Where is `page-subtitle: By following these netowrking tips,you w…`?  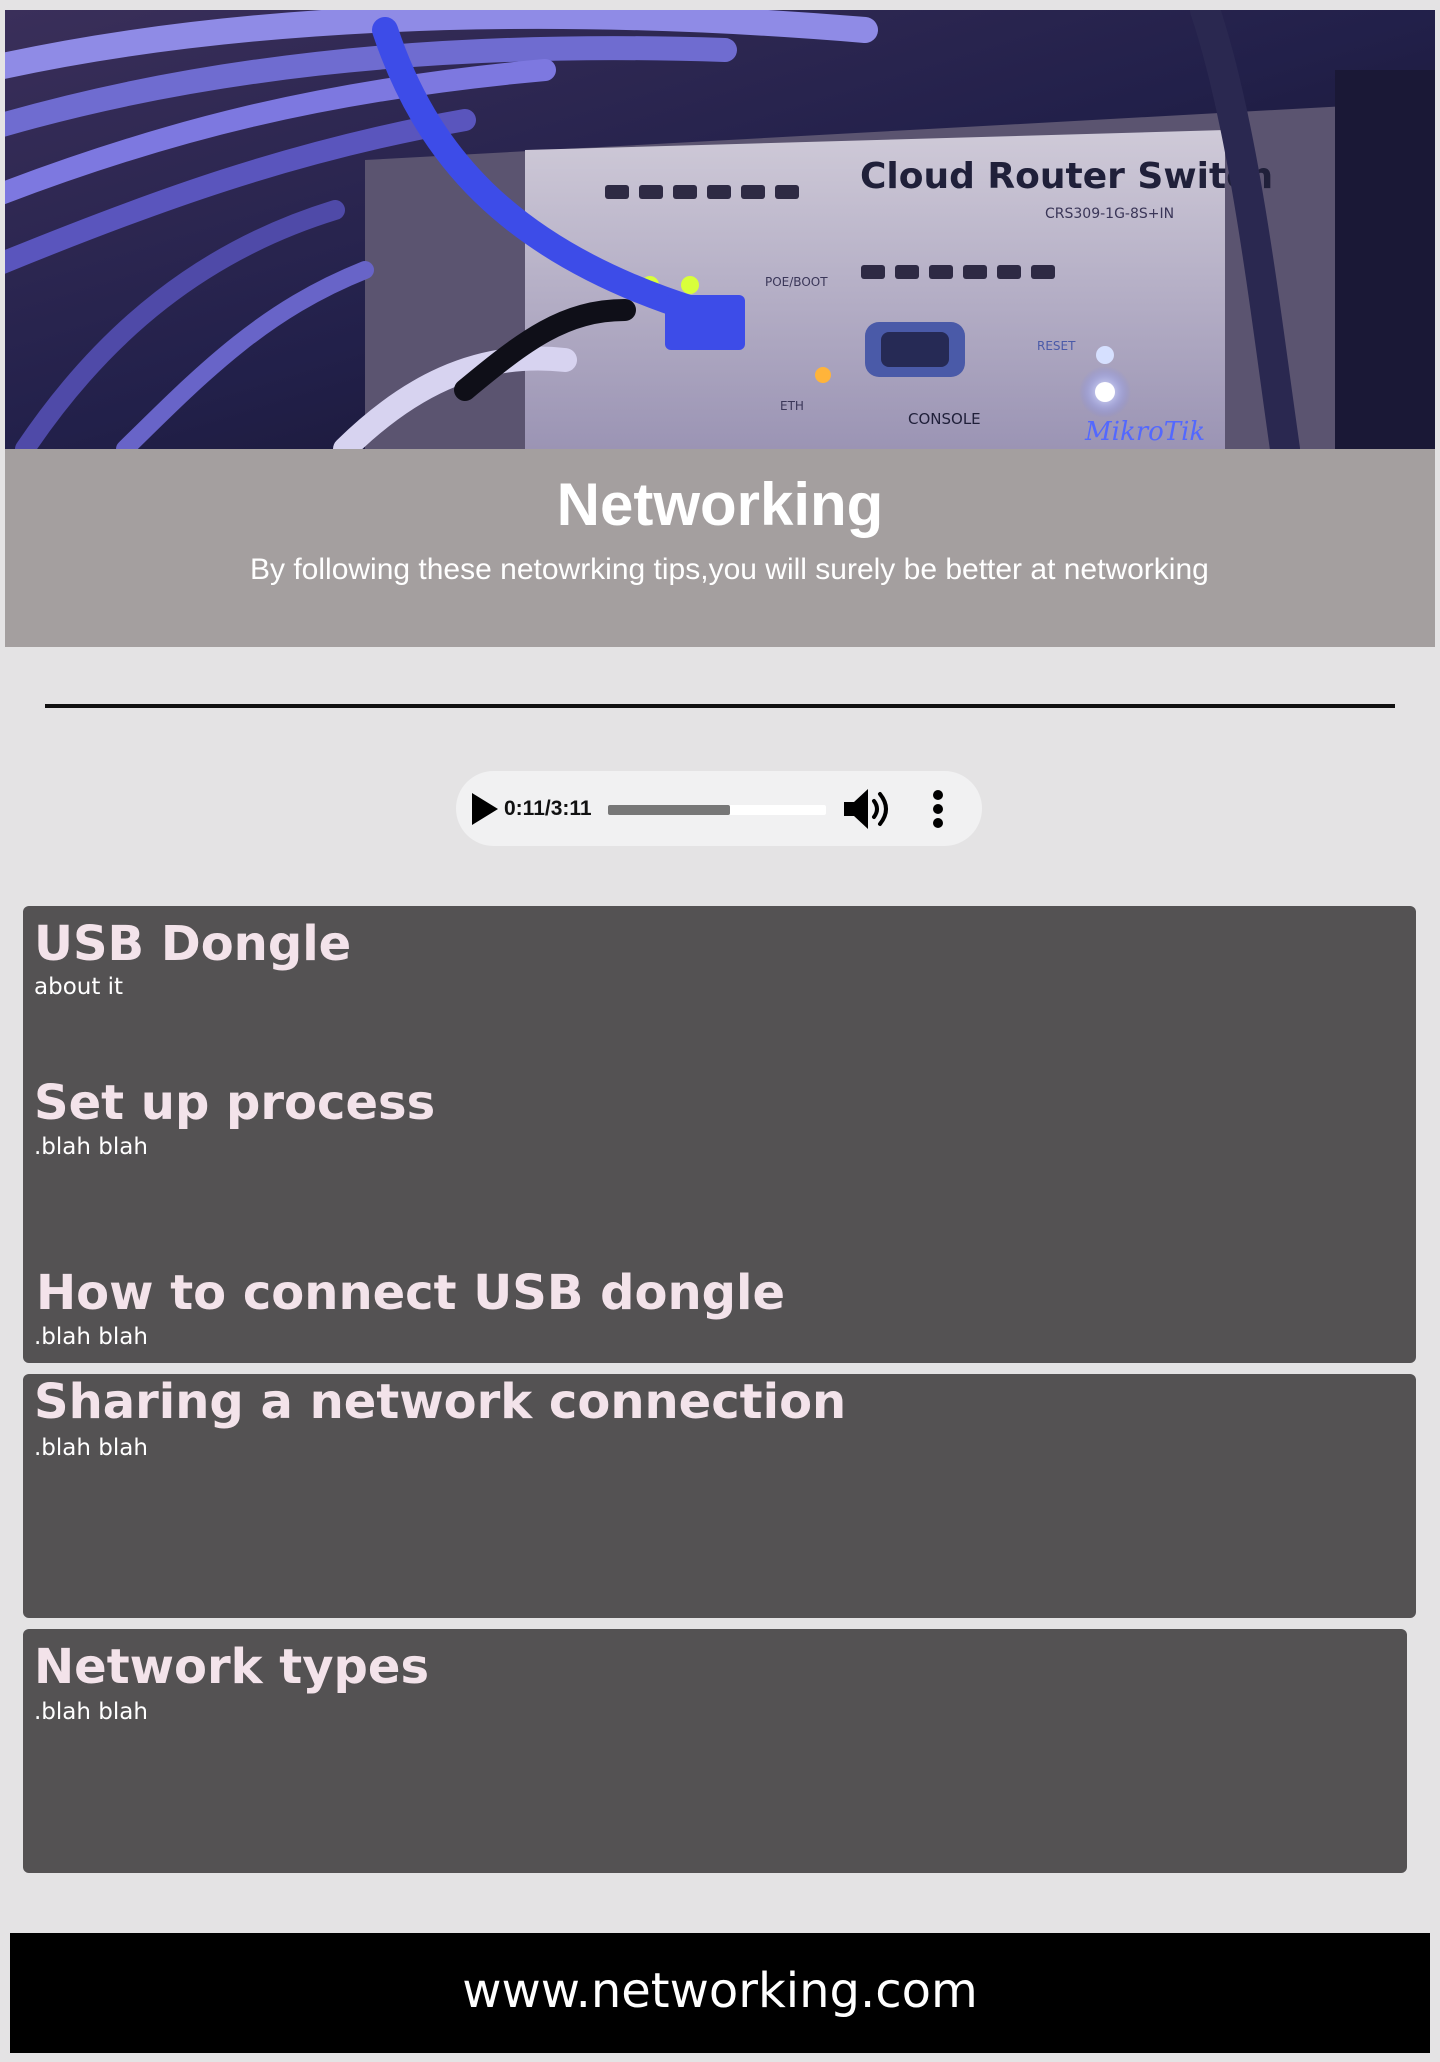 page-subtitle: By following these netowrking tips,you w… is located at coordinates (729, 569).